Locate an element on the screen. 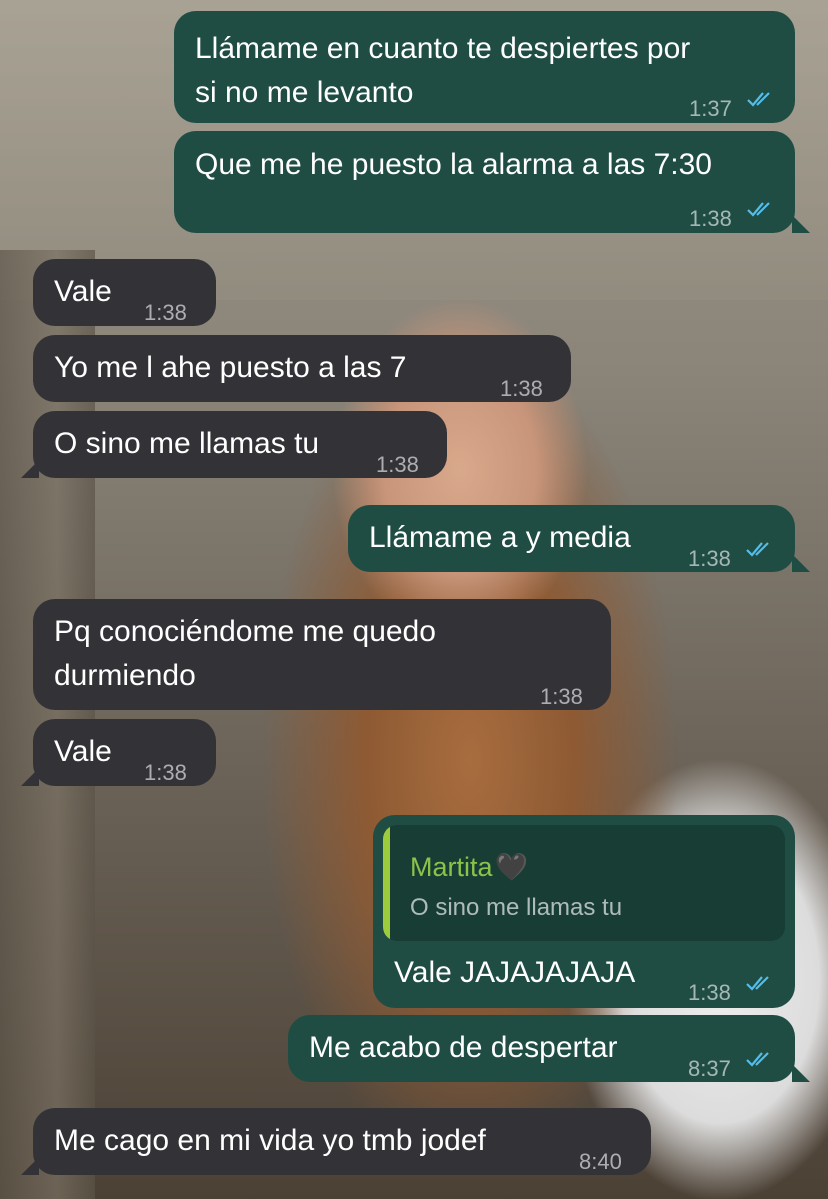  message-text: Me cago en mi vida yo tmb jodef is located at coordinates (270, 1140).